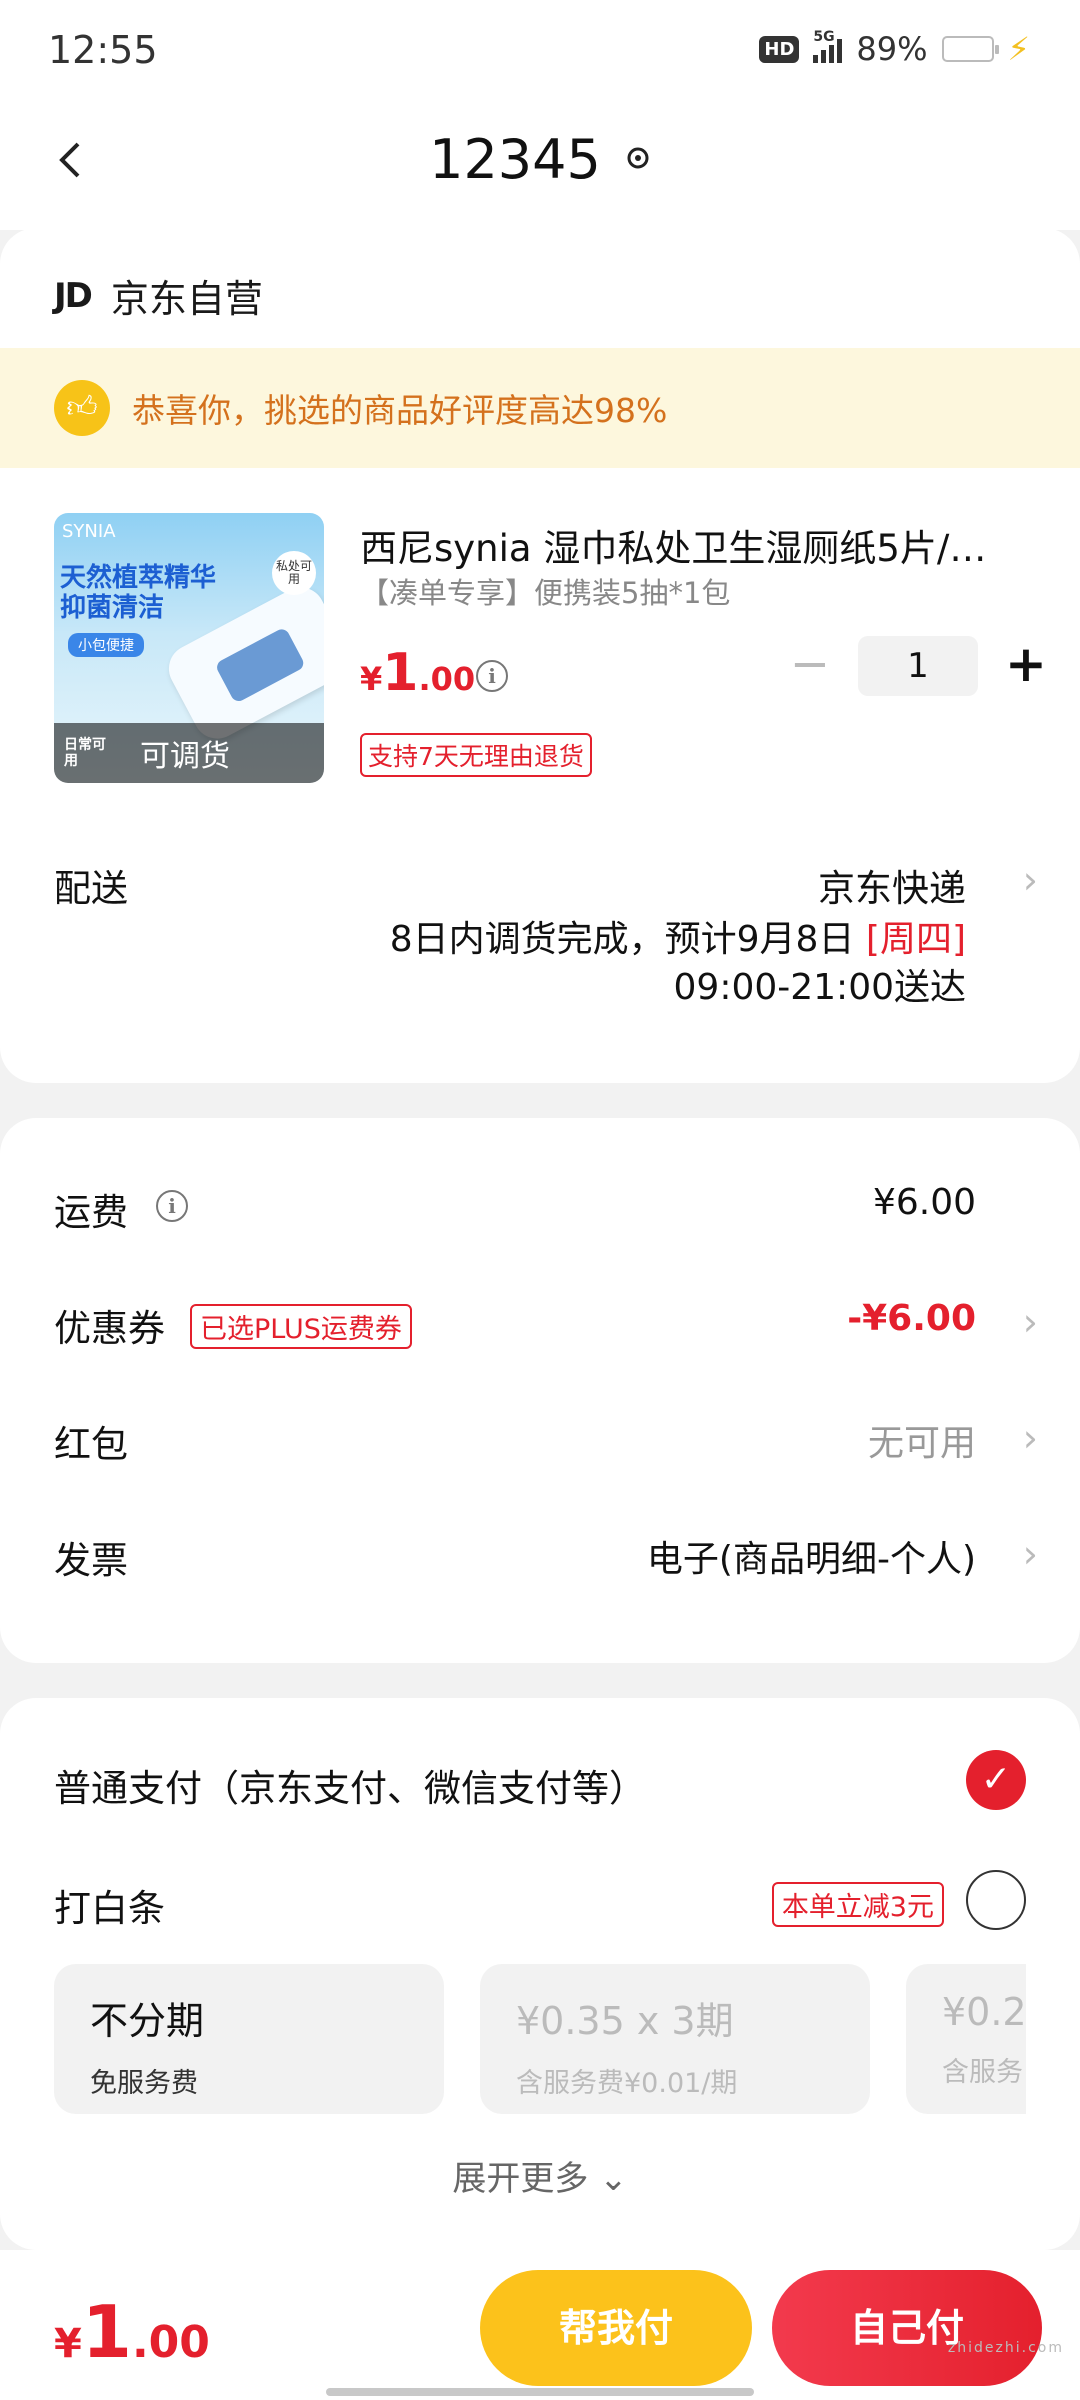  I want to click on page-title: 12345, so click(515, 159).